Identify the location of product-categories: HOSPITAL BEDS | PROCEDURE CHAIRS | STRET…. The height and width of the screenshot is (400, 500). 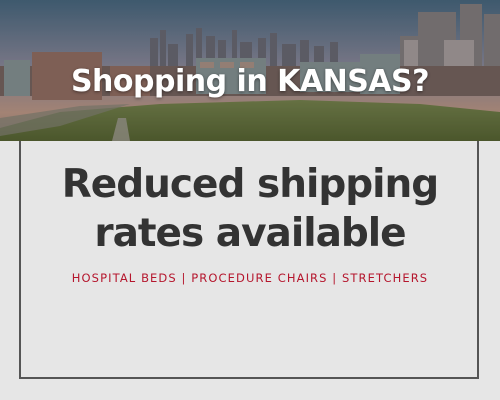
(250, 278).